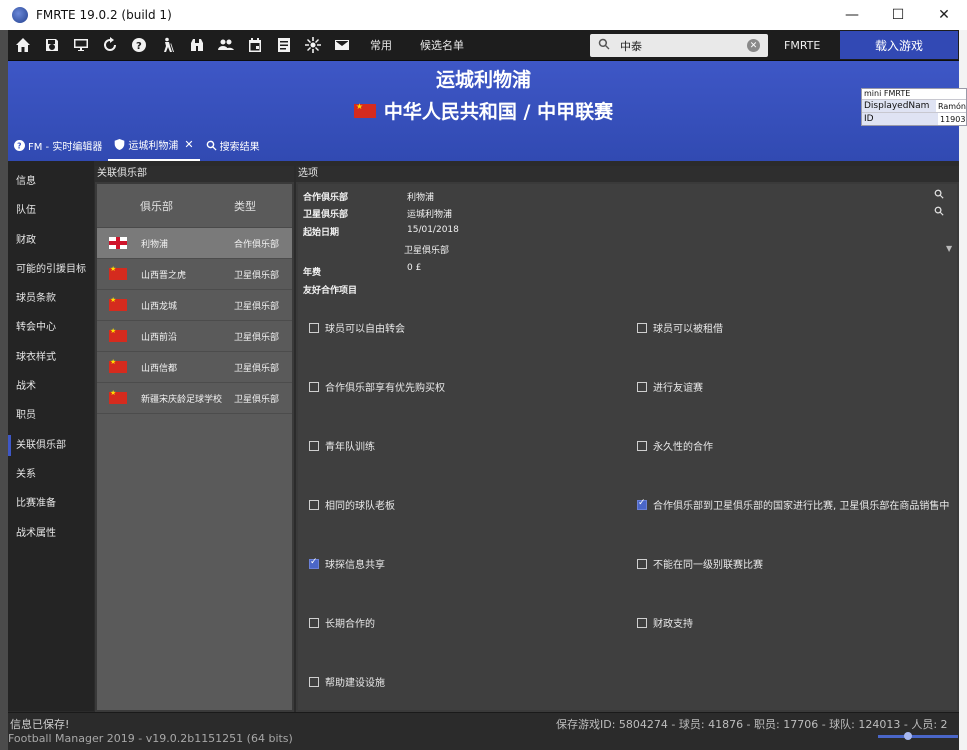 The height and width of the screenshot is (750, 967). I want to click on sidebar-item-transfer-targets: 可能的引援目标, so click(51, 269).